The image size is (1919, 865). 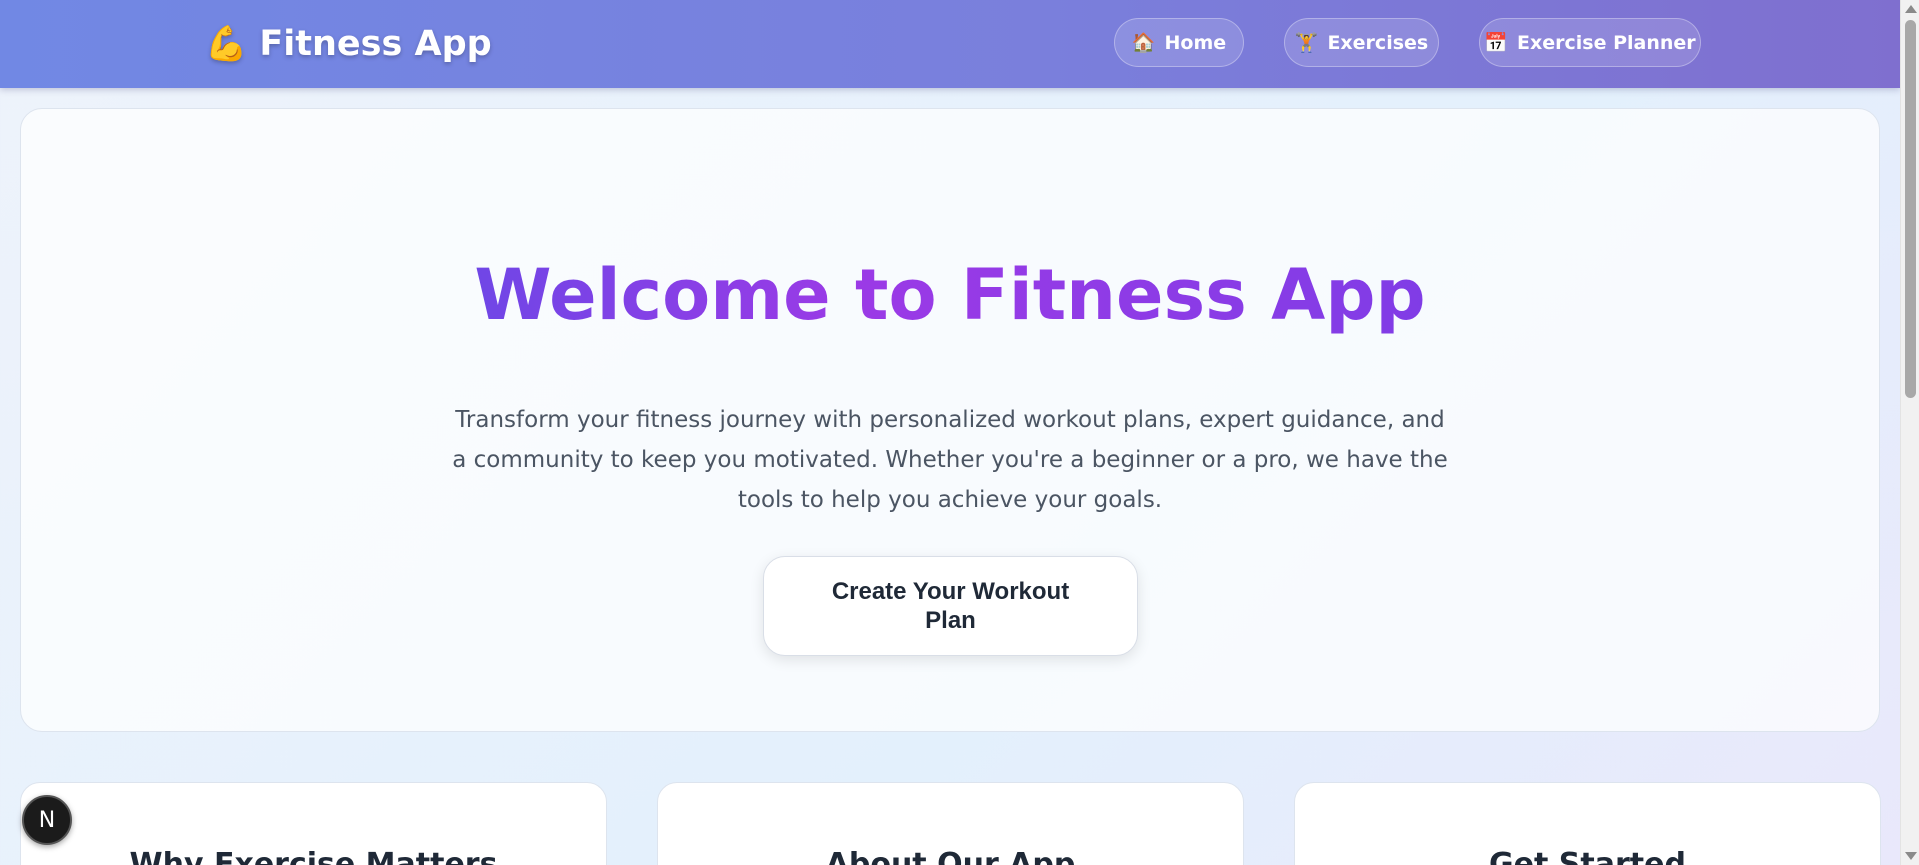 What do you see at coordinates (950, 823) in the screenshot?
I see `feature-card-about: About Our App` at bounding box center [950, 823].